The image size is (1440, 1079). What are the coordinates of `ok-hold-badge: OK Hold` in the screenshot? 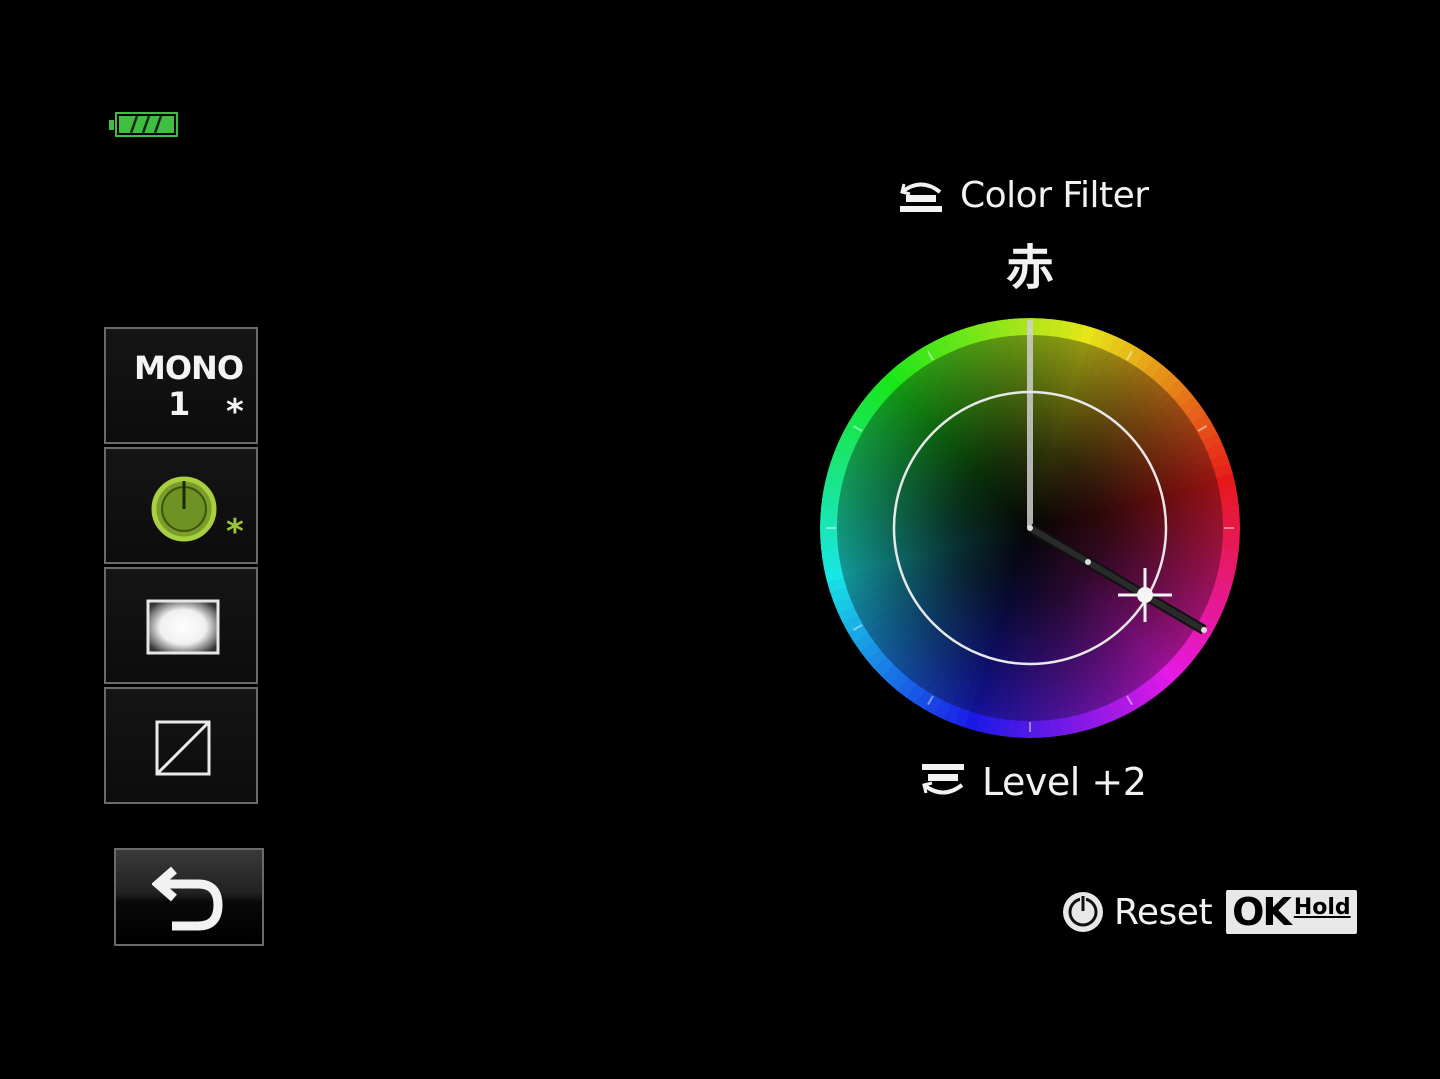 It's located at (1291, 912).